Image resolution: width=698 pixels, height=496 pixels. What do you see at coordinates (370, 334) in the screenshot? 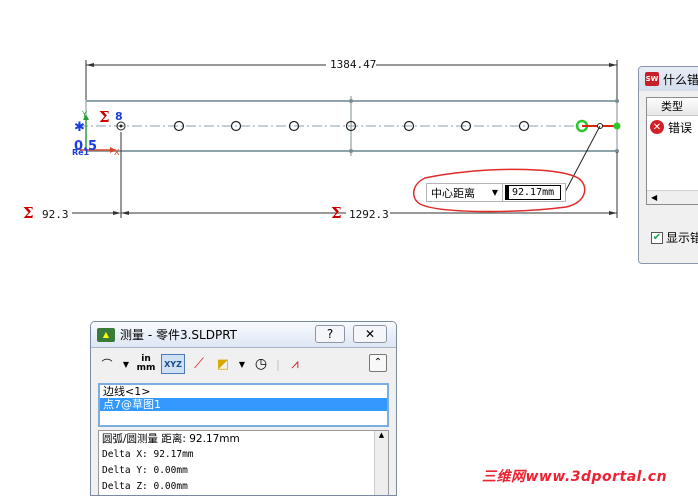
I see `close-button: ✕` at bounding box center [370, 334].